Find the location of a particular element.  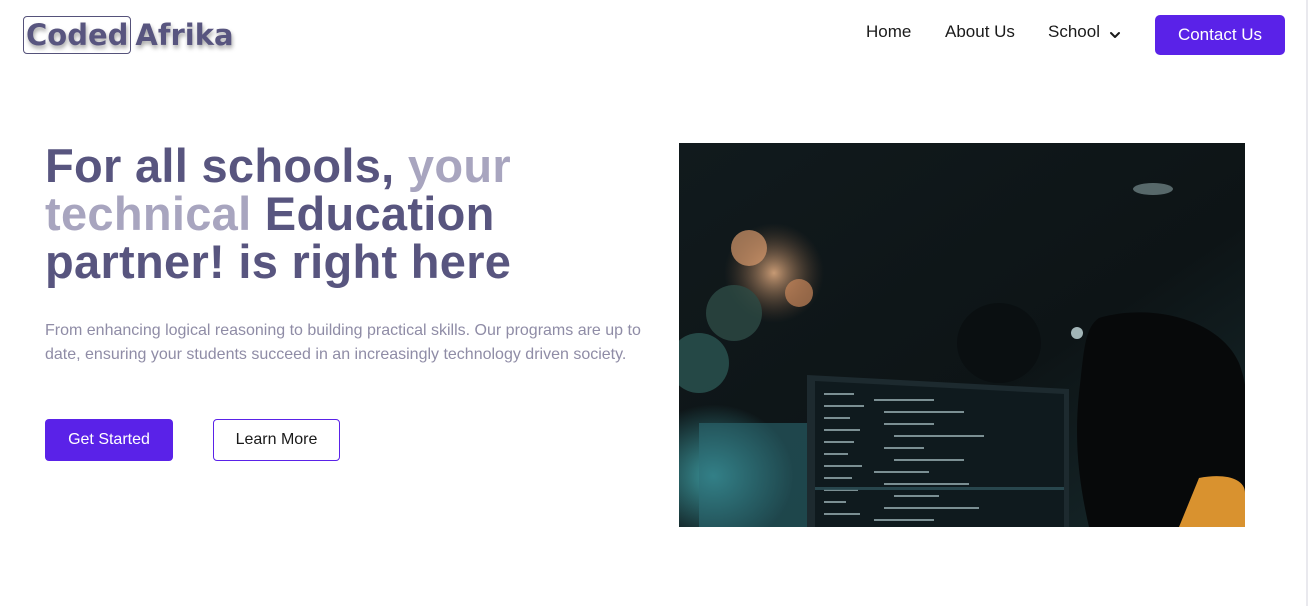

logo: Coded Afrika is located at coordinates (128, 35).